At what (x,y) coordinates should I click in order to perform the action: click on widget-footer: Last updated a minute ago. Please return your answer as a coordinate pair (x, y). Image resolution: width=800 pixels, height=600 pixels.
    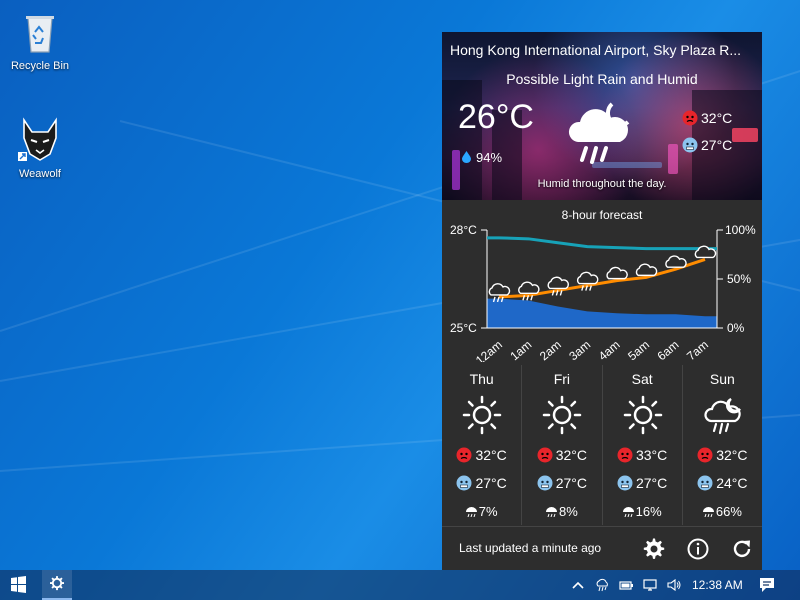
    Looking at the image, I should click on (602, 548).